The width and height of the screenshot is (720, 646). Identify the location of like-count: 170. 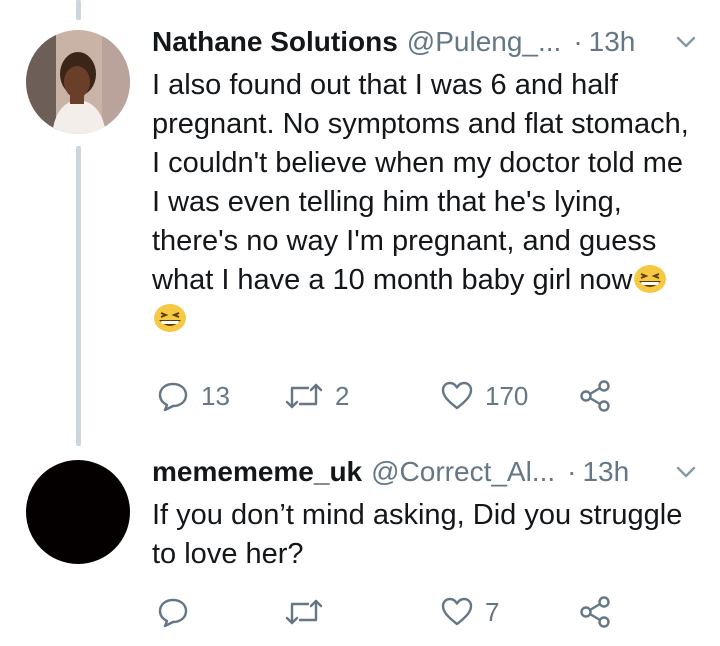
(507, 395).